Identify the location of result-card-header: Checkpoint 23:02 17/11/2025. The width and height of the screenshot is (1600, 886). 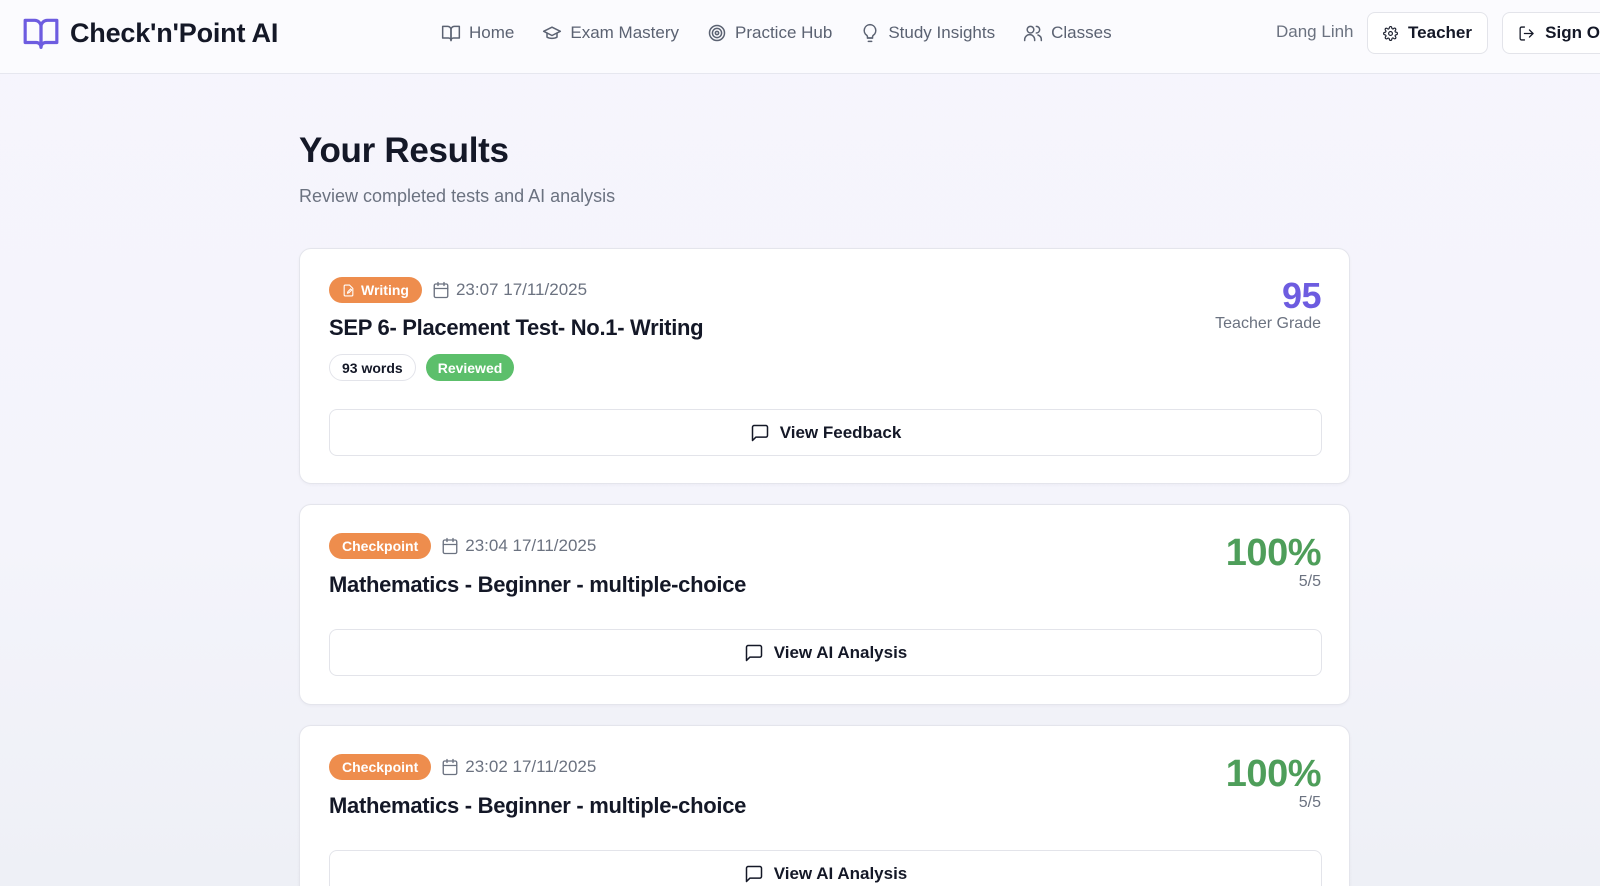
(462, 767).